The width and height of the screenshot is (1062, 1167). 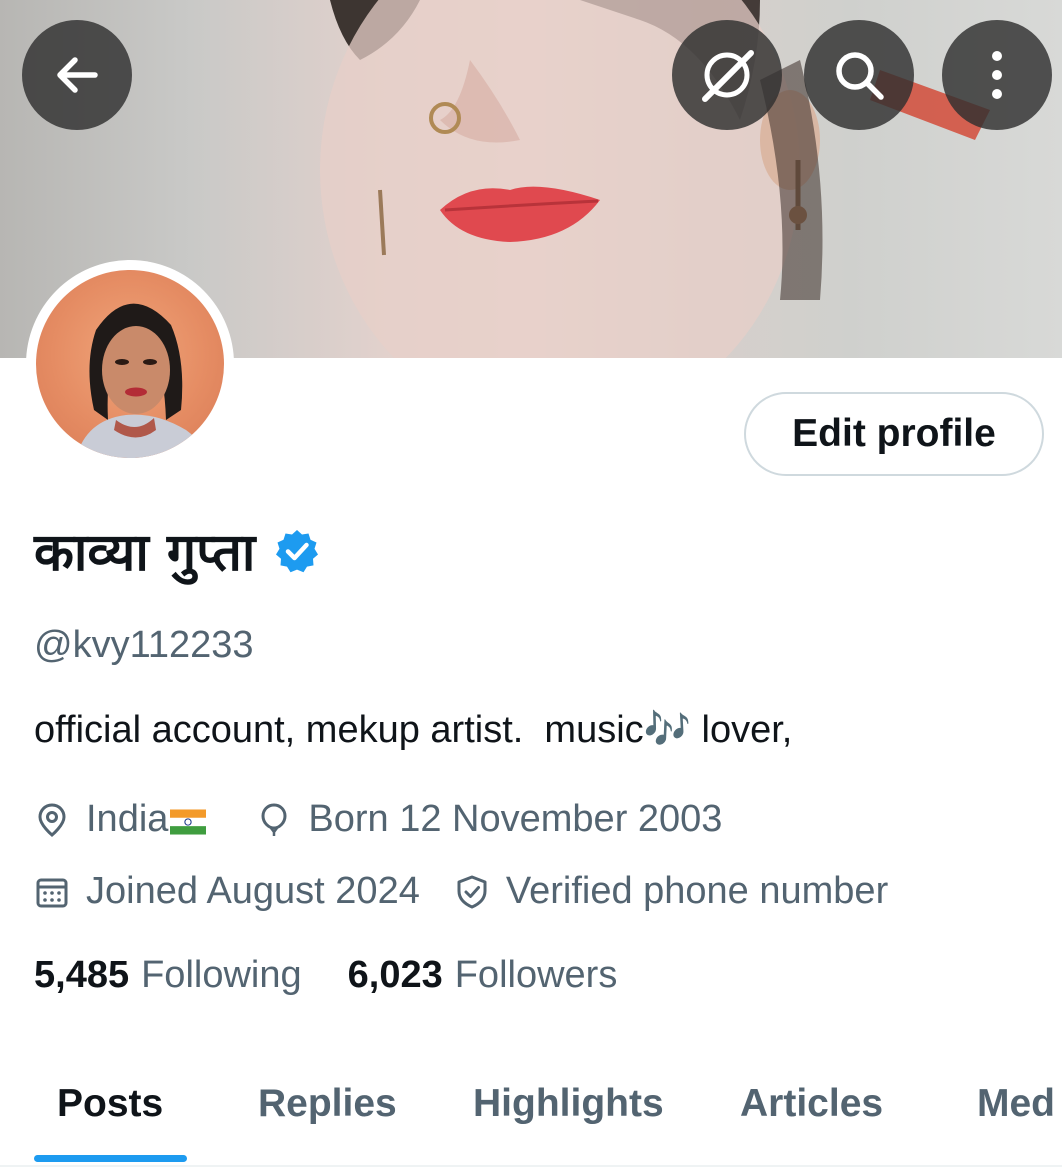 What do you see at coordinates (221, 975) in the screenshot?
I see `following-label: Following` at bounding box center [221, 975].